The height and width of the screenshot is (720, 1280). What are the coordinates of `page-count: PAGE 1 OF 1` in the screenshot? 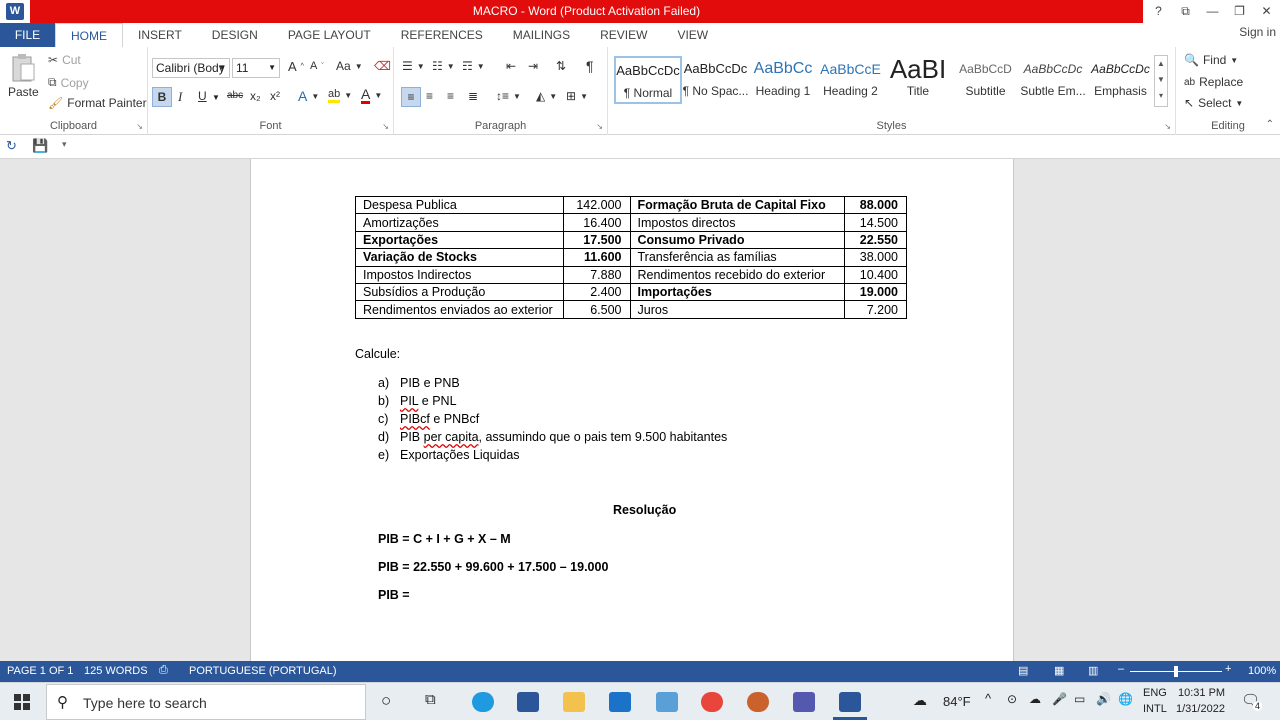 It's located at (40, 671).